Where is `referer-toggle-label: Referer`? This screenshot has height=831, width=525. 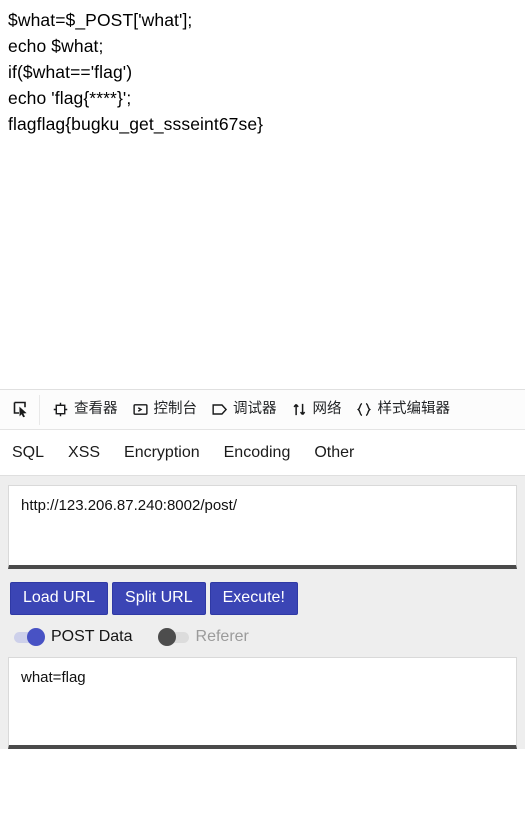
referer-toggle-label: Referer is located at coordinates (222, 636).